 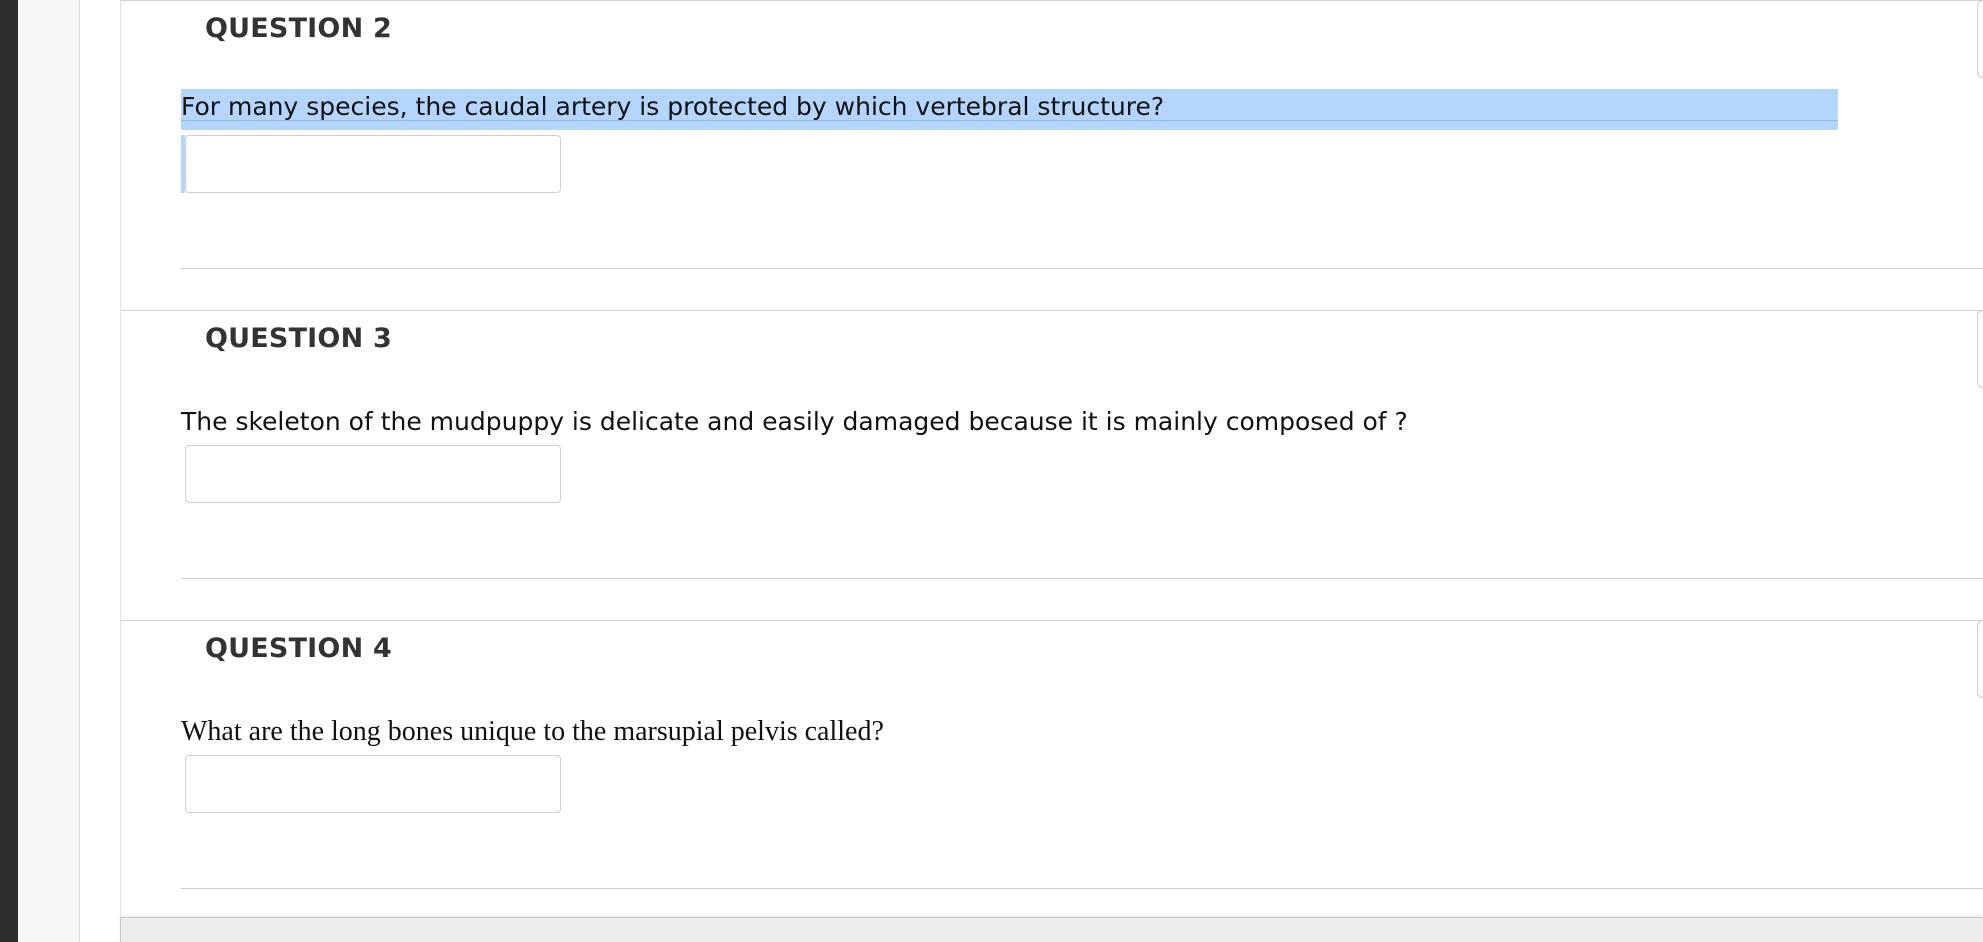 I want to click on left-gutter, so click(x=49, y=471).